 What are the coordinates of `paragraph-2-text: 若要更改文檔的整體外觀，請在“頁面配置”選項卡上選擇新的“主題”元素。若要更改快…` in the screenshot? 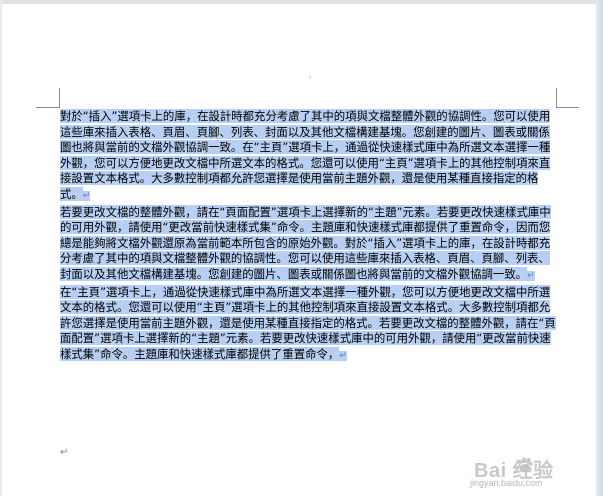 It's located at (305, 242).